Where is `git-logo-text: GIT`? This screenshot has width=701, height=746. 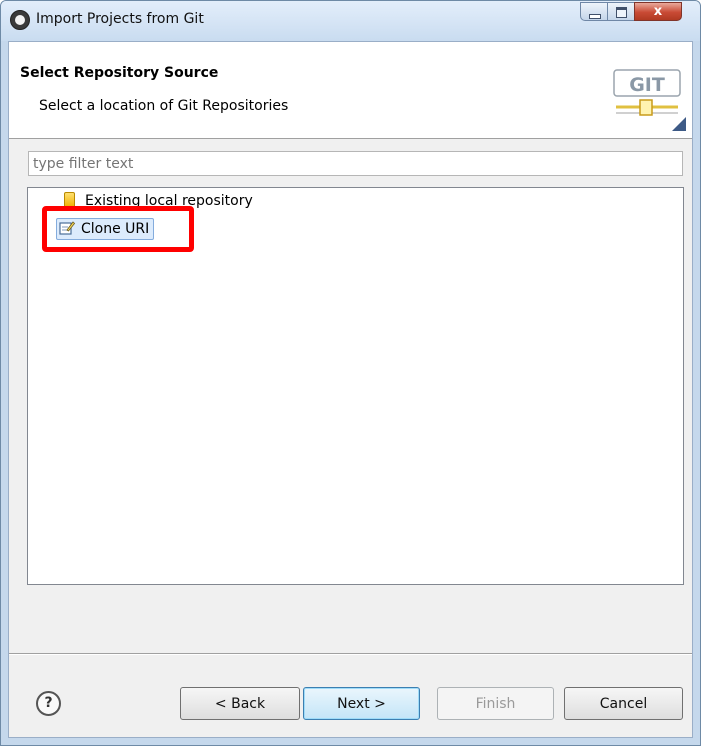
git-logo-text: GIT is located at coordinates (647, 85).